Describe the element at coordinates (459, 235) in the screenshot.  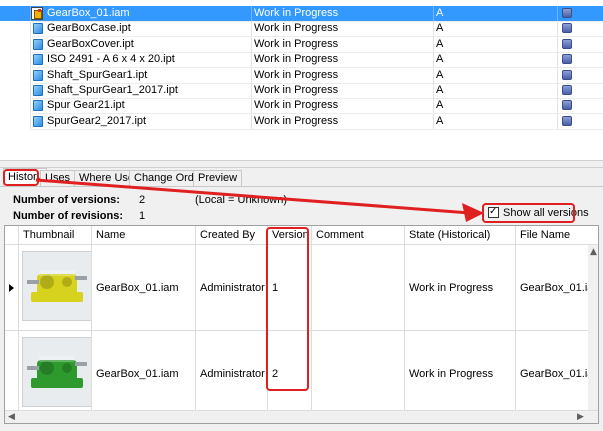
I see `column-header-state: State (Historical)` at that location.